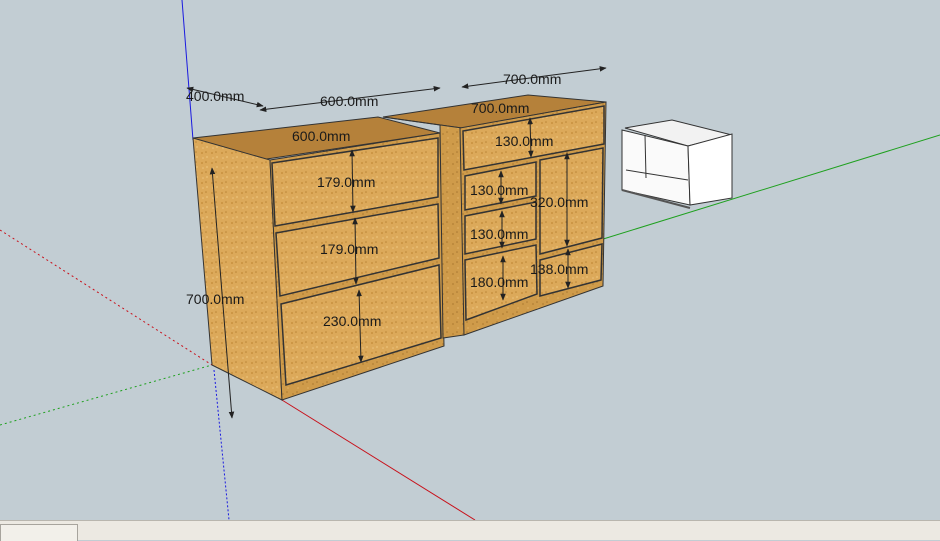 This screenshot has width=940, height=541. Describe the element at coordinates (470, 530) in the screenshot. I see `status-bar` at that location.